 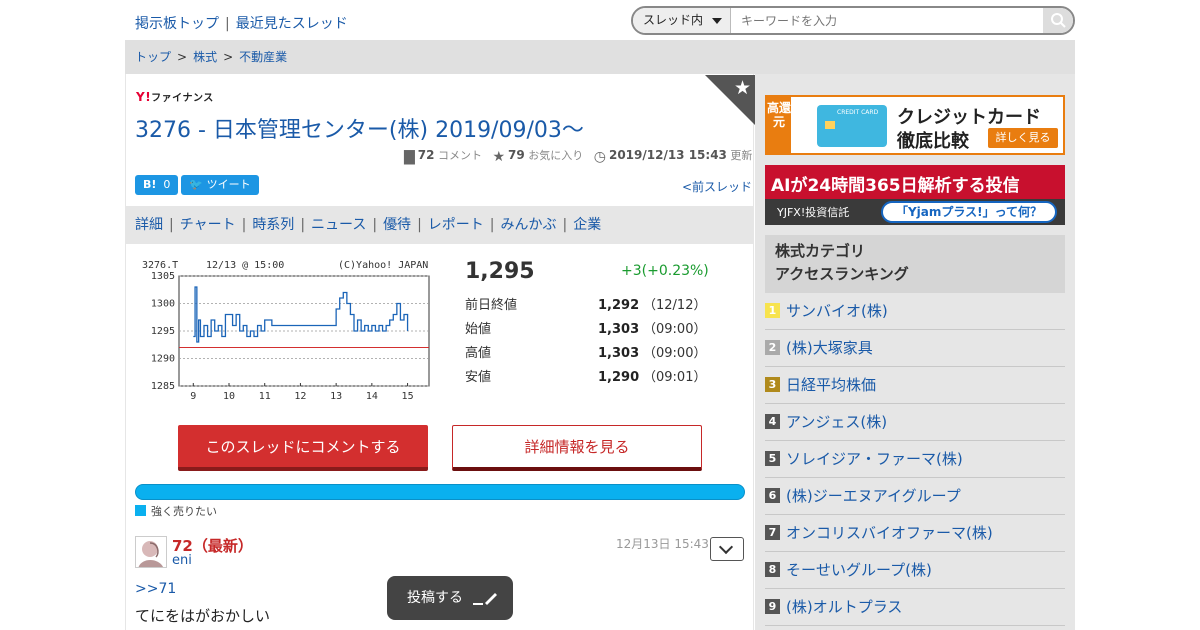 What do you see at coordinates (779, 125) in the screenshot?
I see `ad-tag: 高還元` at bounding box center [779, 125].